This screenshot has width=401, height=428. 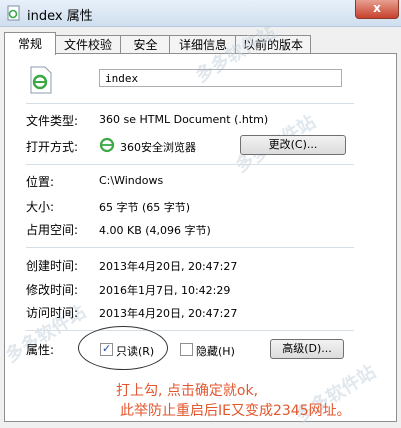 I want to click on tab-general: 常规, so click(x=30, y=43).